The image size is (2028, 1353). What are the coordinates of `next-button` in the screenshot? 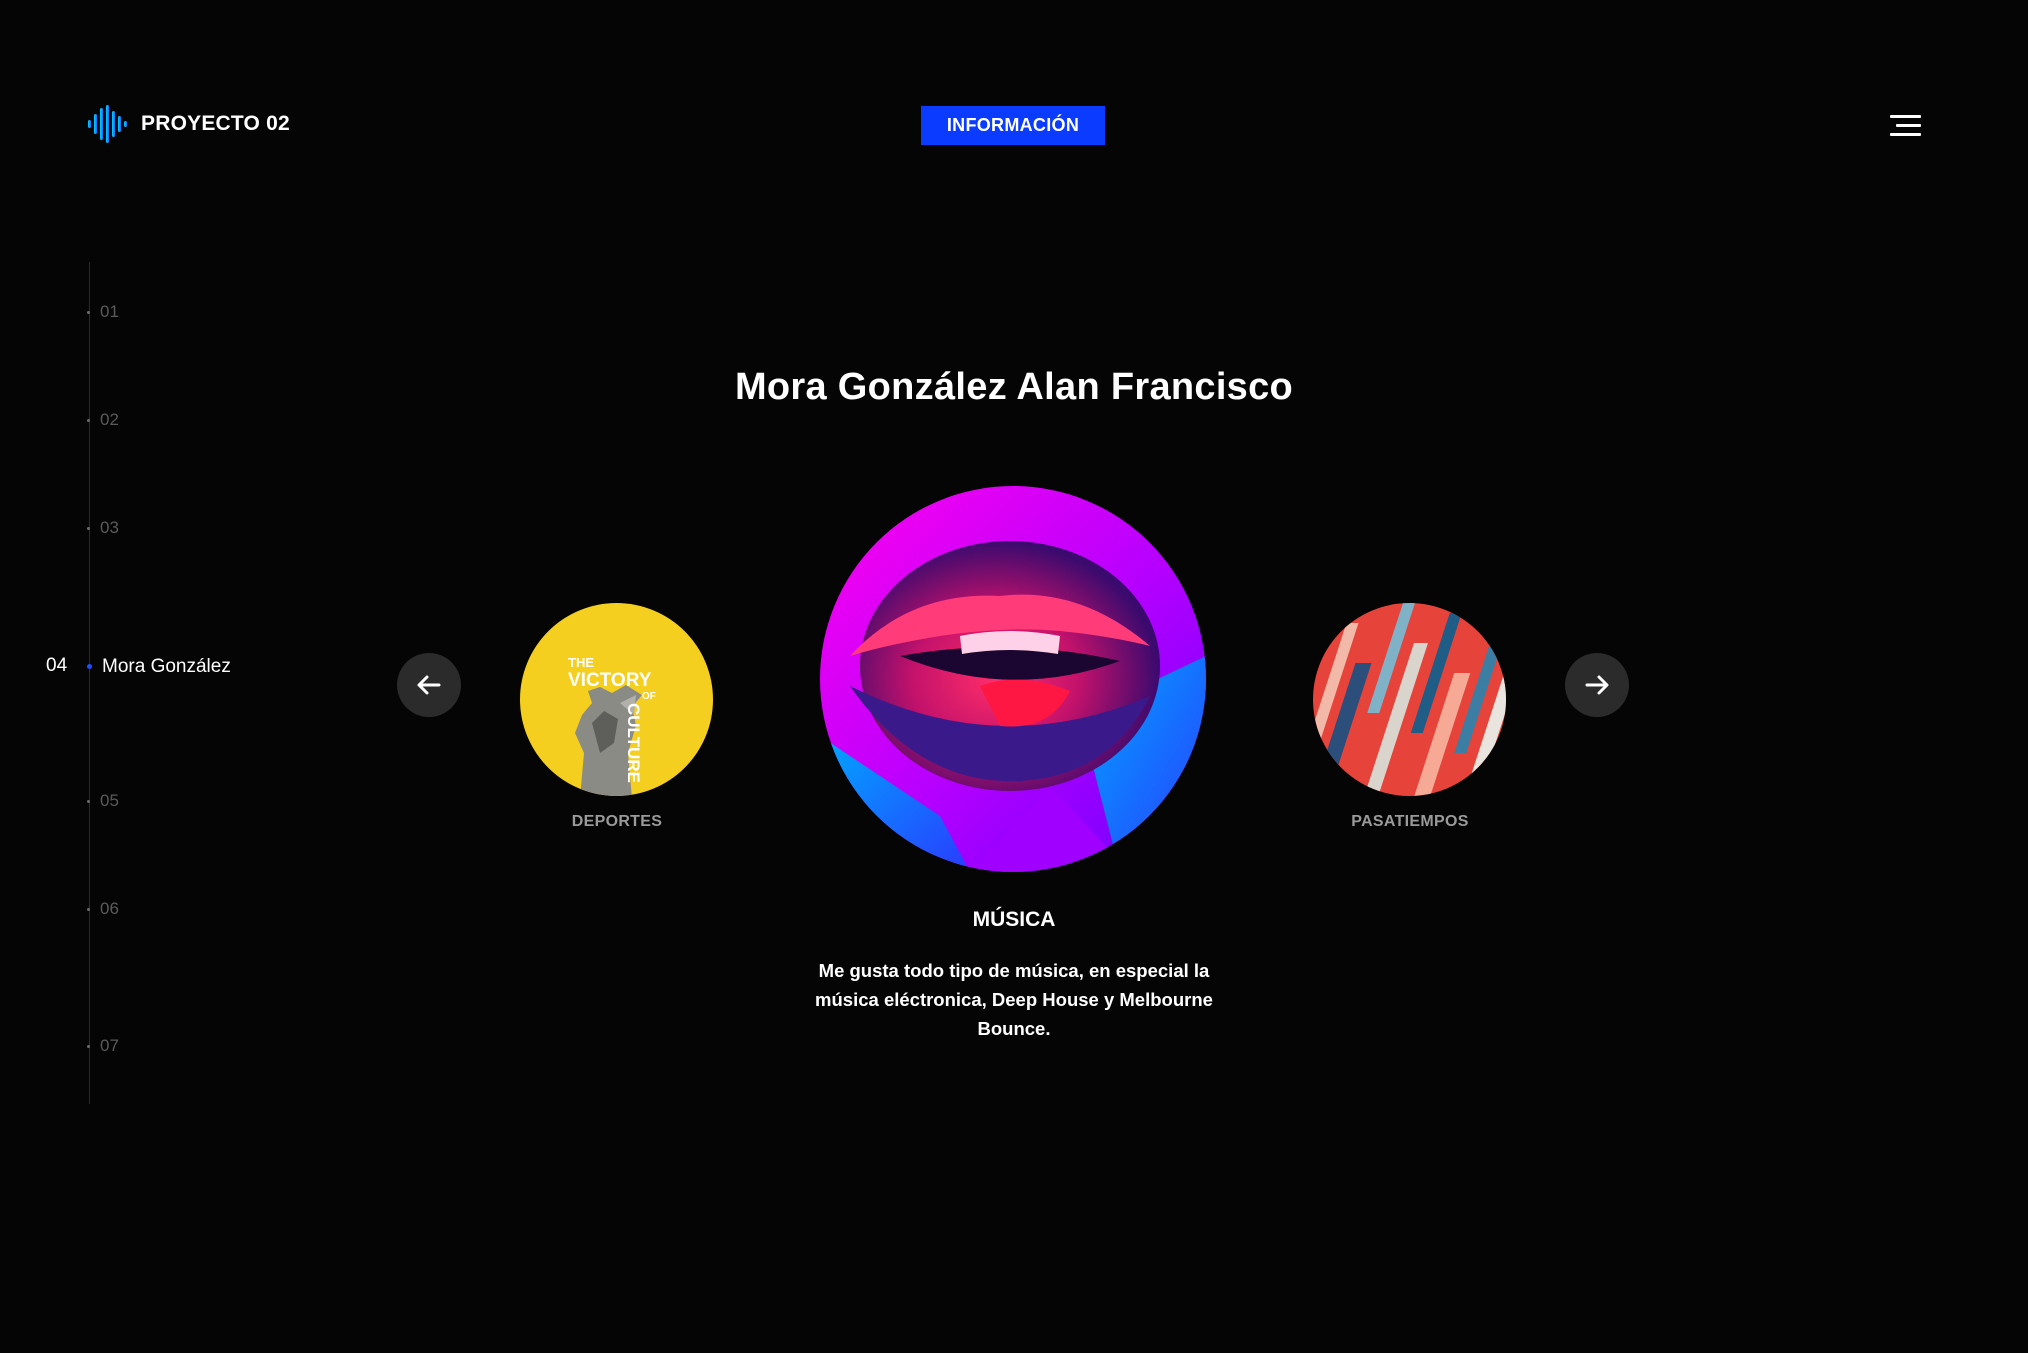 It's located at (1597, 685).